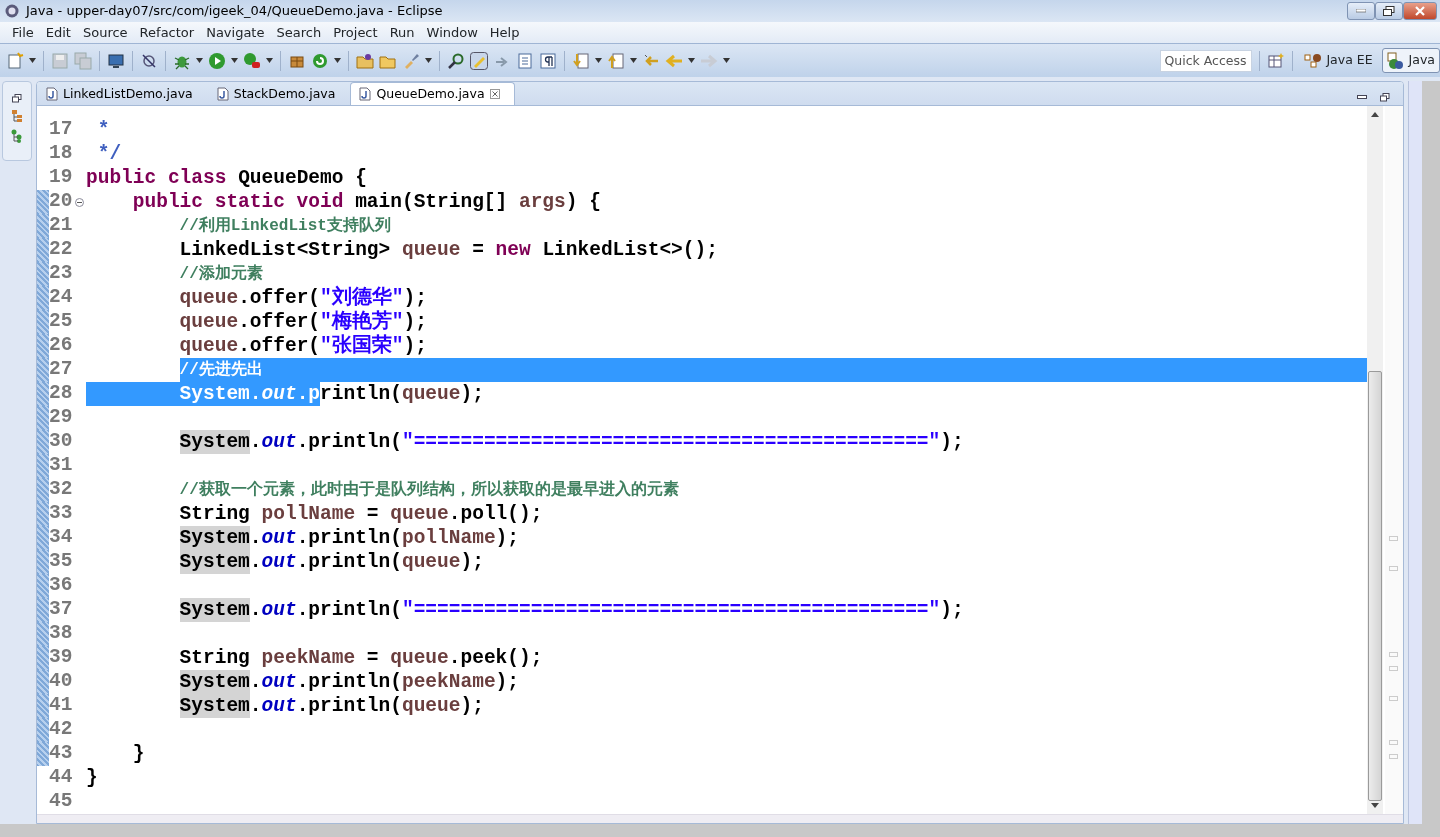  I want to click on code-token: }, so click(92, 778).